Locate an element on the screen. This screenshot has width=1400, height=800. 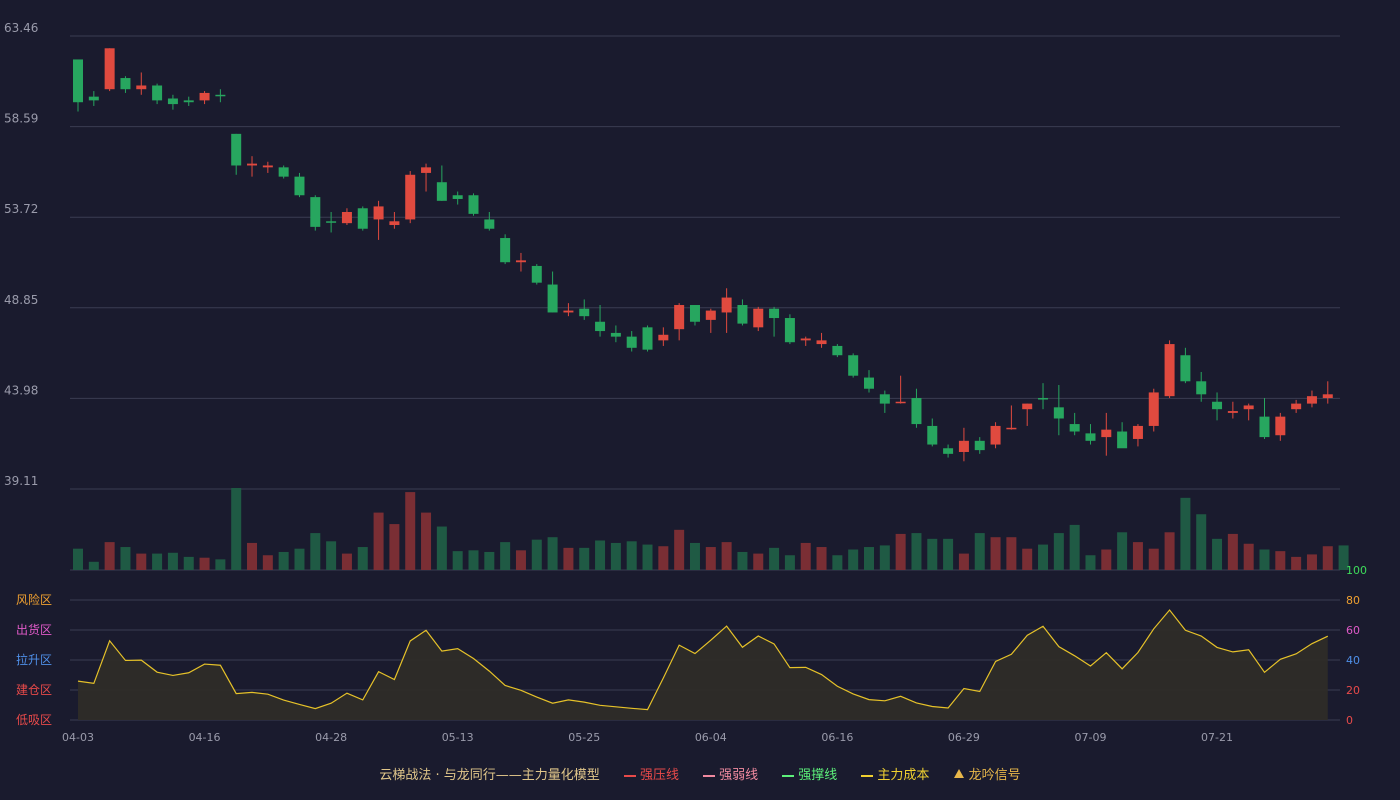
legend-label: 龙吟信号 is located at coordinates (994, 775).